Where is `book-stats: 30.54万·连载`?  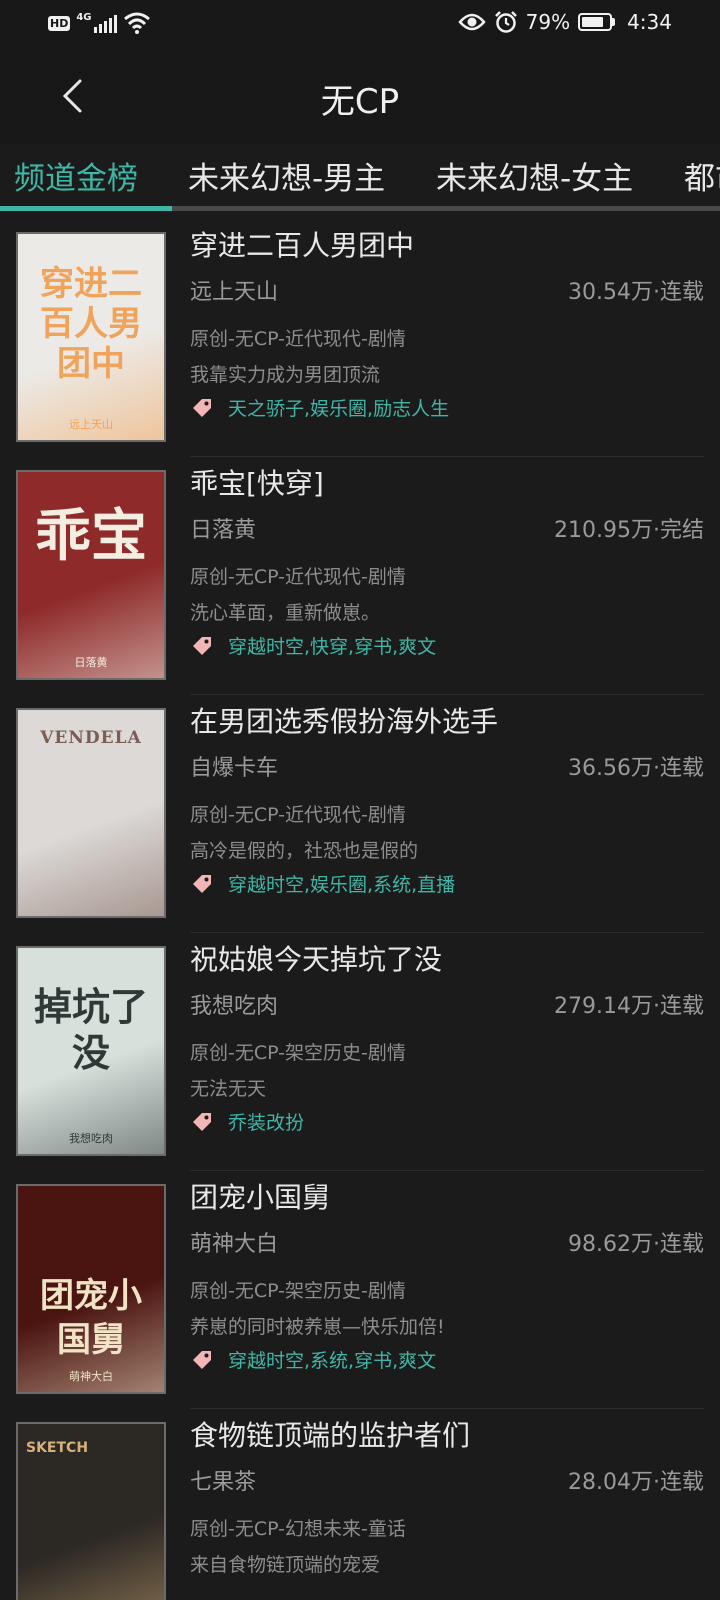 book-stats: 30.54万·连载 is located at coordinates (636, 292).